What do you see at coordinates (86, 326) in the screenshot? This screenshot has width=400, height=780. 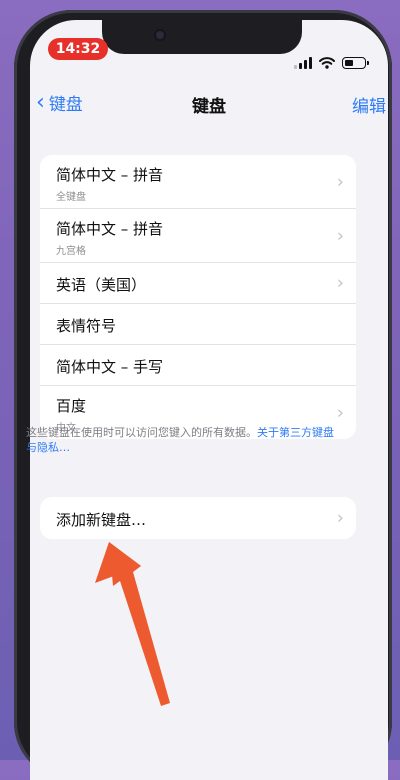 I see `keyboard-name: 表情符号` at bounding box center [86, 326].